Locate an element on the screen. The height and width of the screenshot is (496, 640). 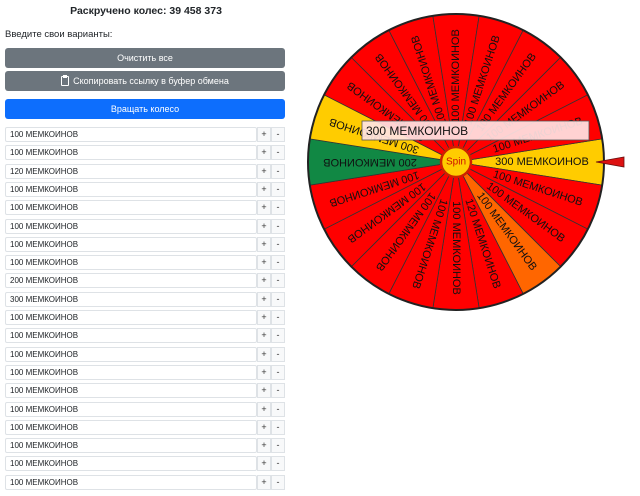
clipboard-icon is located at coordinates (65, 80).